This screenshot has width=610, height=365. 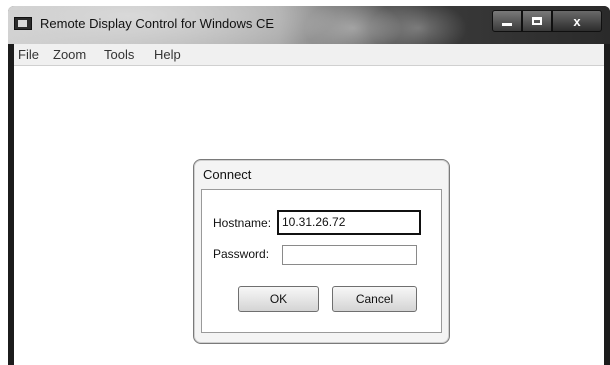 I want to click on app-window-icon, so click(x=23, y=23).